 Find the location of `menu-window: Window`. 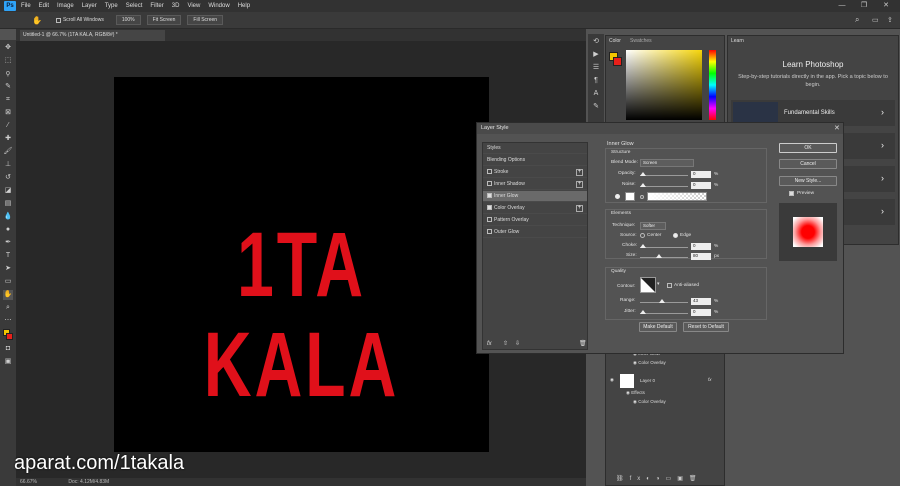

menu-window: Window is located at coordinates (218, 6).